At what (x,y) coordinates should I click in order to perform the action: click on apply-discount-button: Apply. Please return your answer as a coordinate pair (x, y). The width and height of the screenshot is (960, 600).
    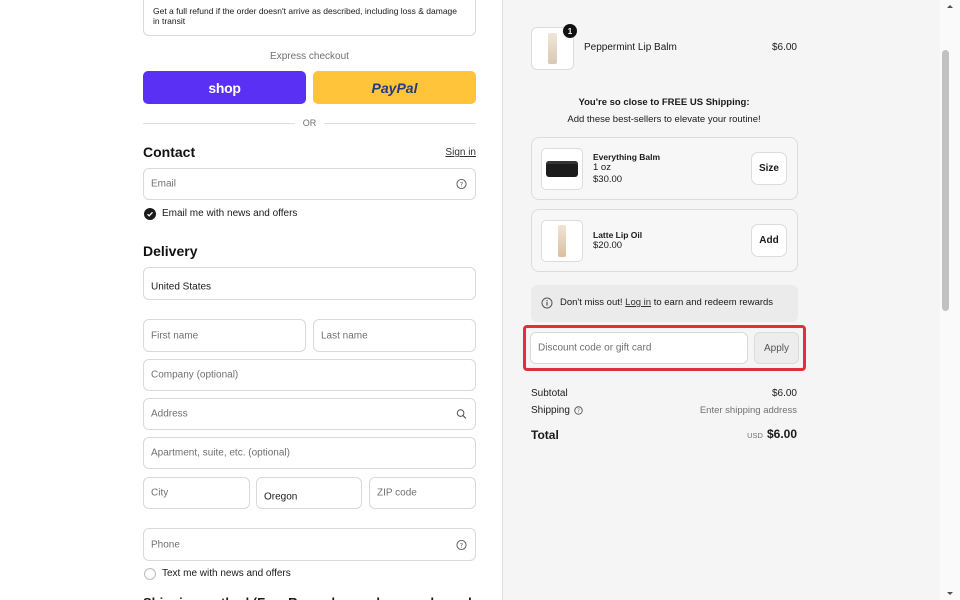
    Looking at the image, I should click on (776, 348).